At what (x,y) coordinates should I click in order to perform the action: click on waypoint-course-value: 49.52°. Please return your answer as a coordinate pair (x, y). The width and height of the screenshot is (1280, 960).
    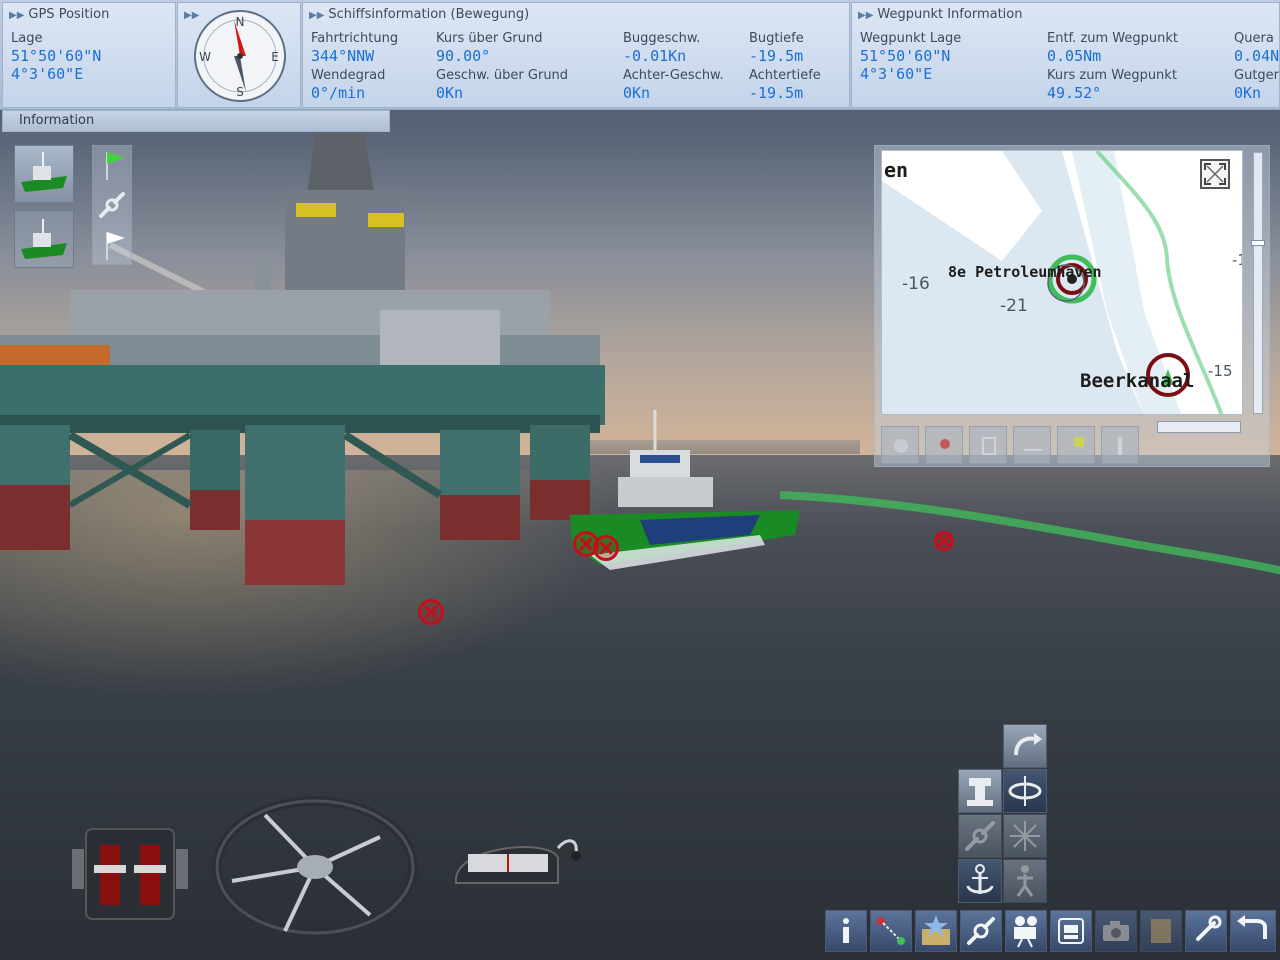
    Looking at the image, I should click on (1074, 93).